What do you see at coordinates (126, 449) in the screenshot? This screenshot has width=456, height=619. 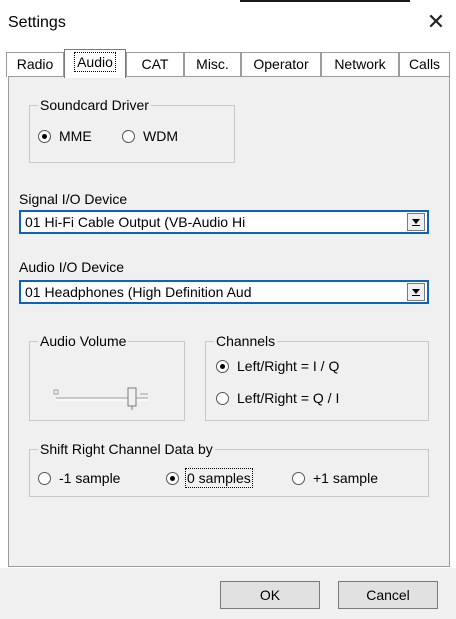 I see `shift-channel-legend: Shift Right Channel Data by` at bounding box center [126, 449].